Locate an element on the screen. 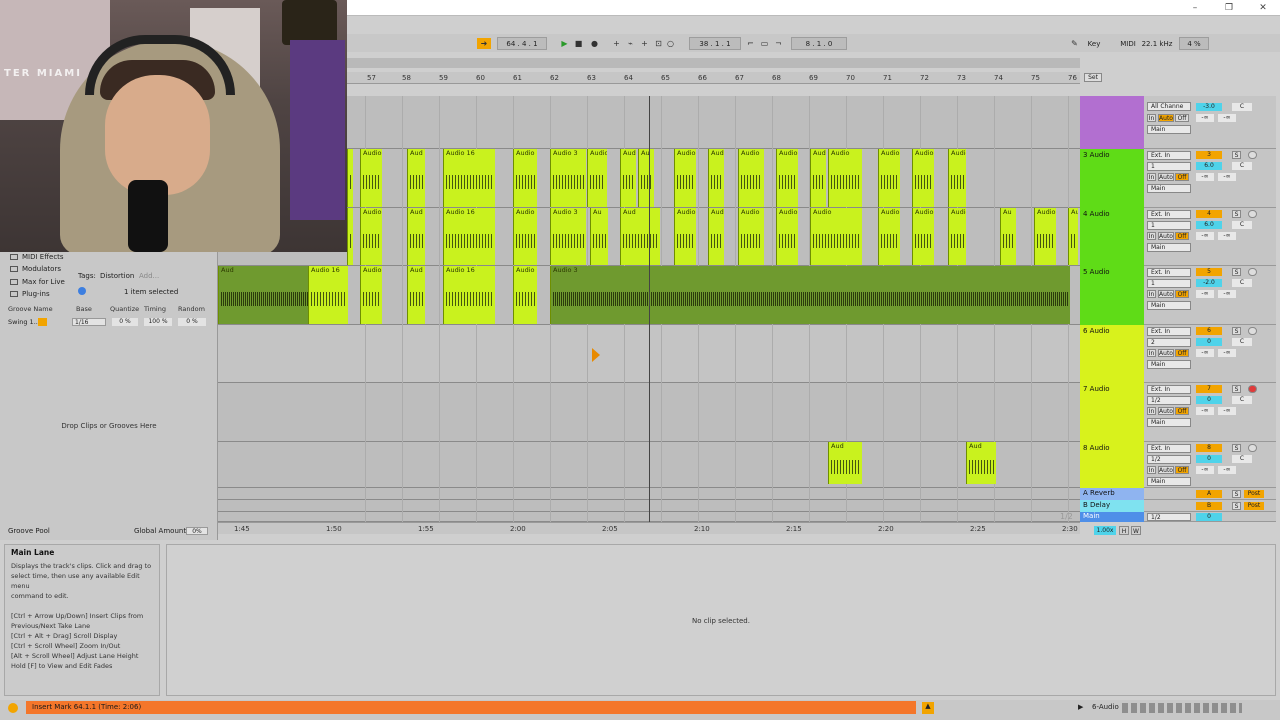 The image size is (1280, 720). record-icon: ● is located at coordinates (594, 43).